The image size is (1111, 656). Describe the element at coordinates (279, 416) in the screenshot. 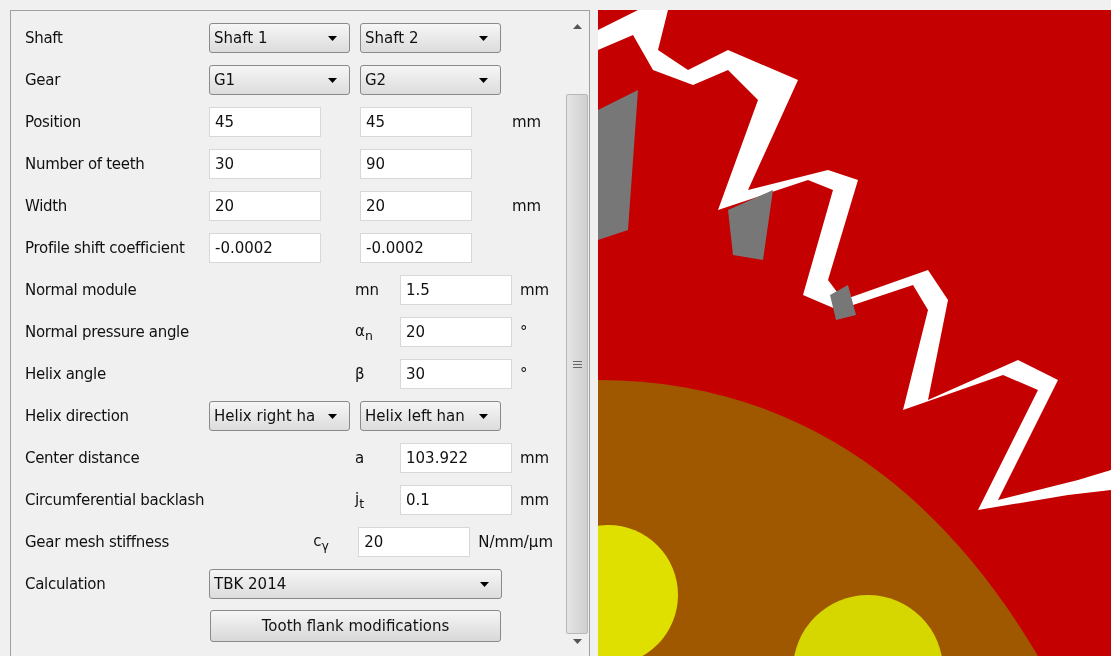

I see `dropdown: Helix right ha` at that location.